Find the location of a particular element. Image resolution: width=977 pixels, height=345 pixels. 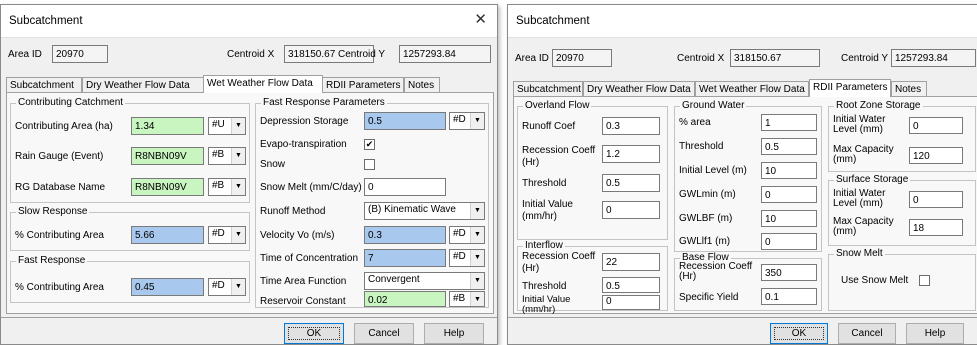

recession-coeff-input: 1.2 is located at coordinates (631, 154).